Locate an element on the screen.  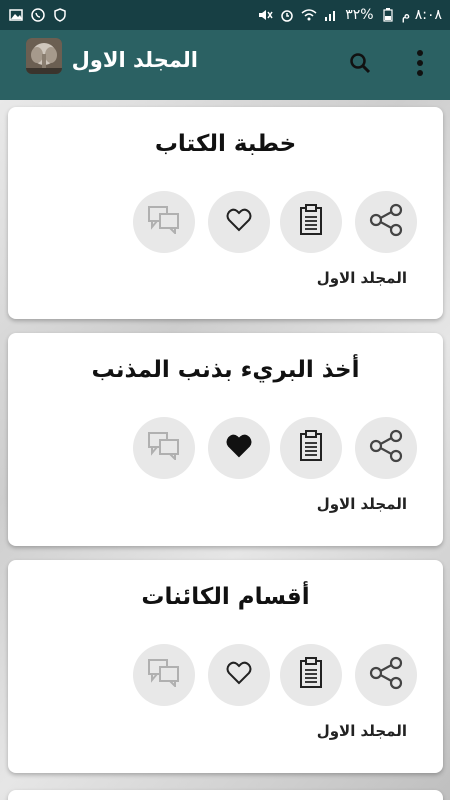
heart-filled-icon is located at coordinates (239, 448).